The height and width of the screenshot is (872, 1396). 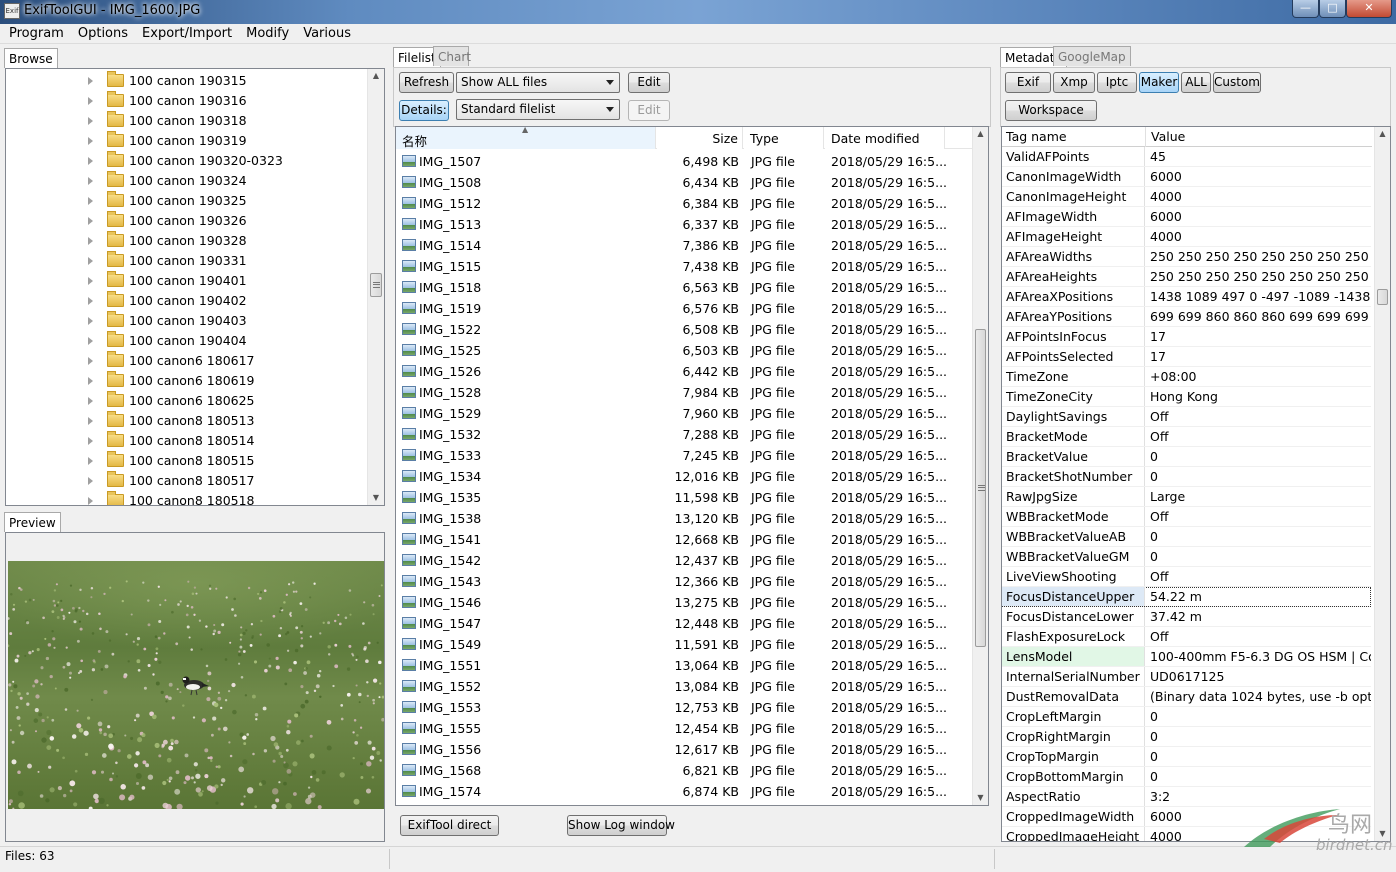 I want to click on tree-folder-item: 100 canon 190331, so click(x=186, y=261).